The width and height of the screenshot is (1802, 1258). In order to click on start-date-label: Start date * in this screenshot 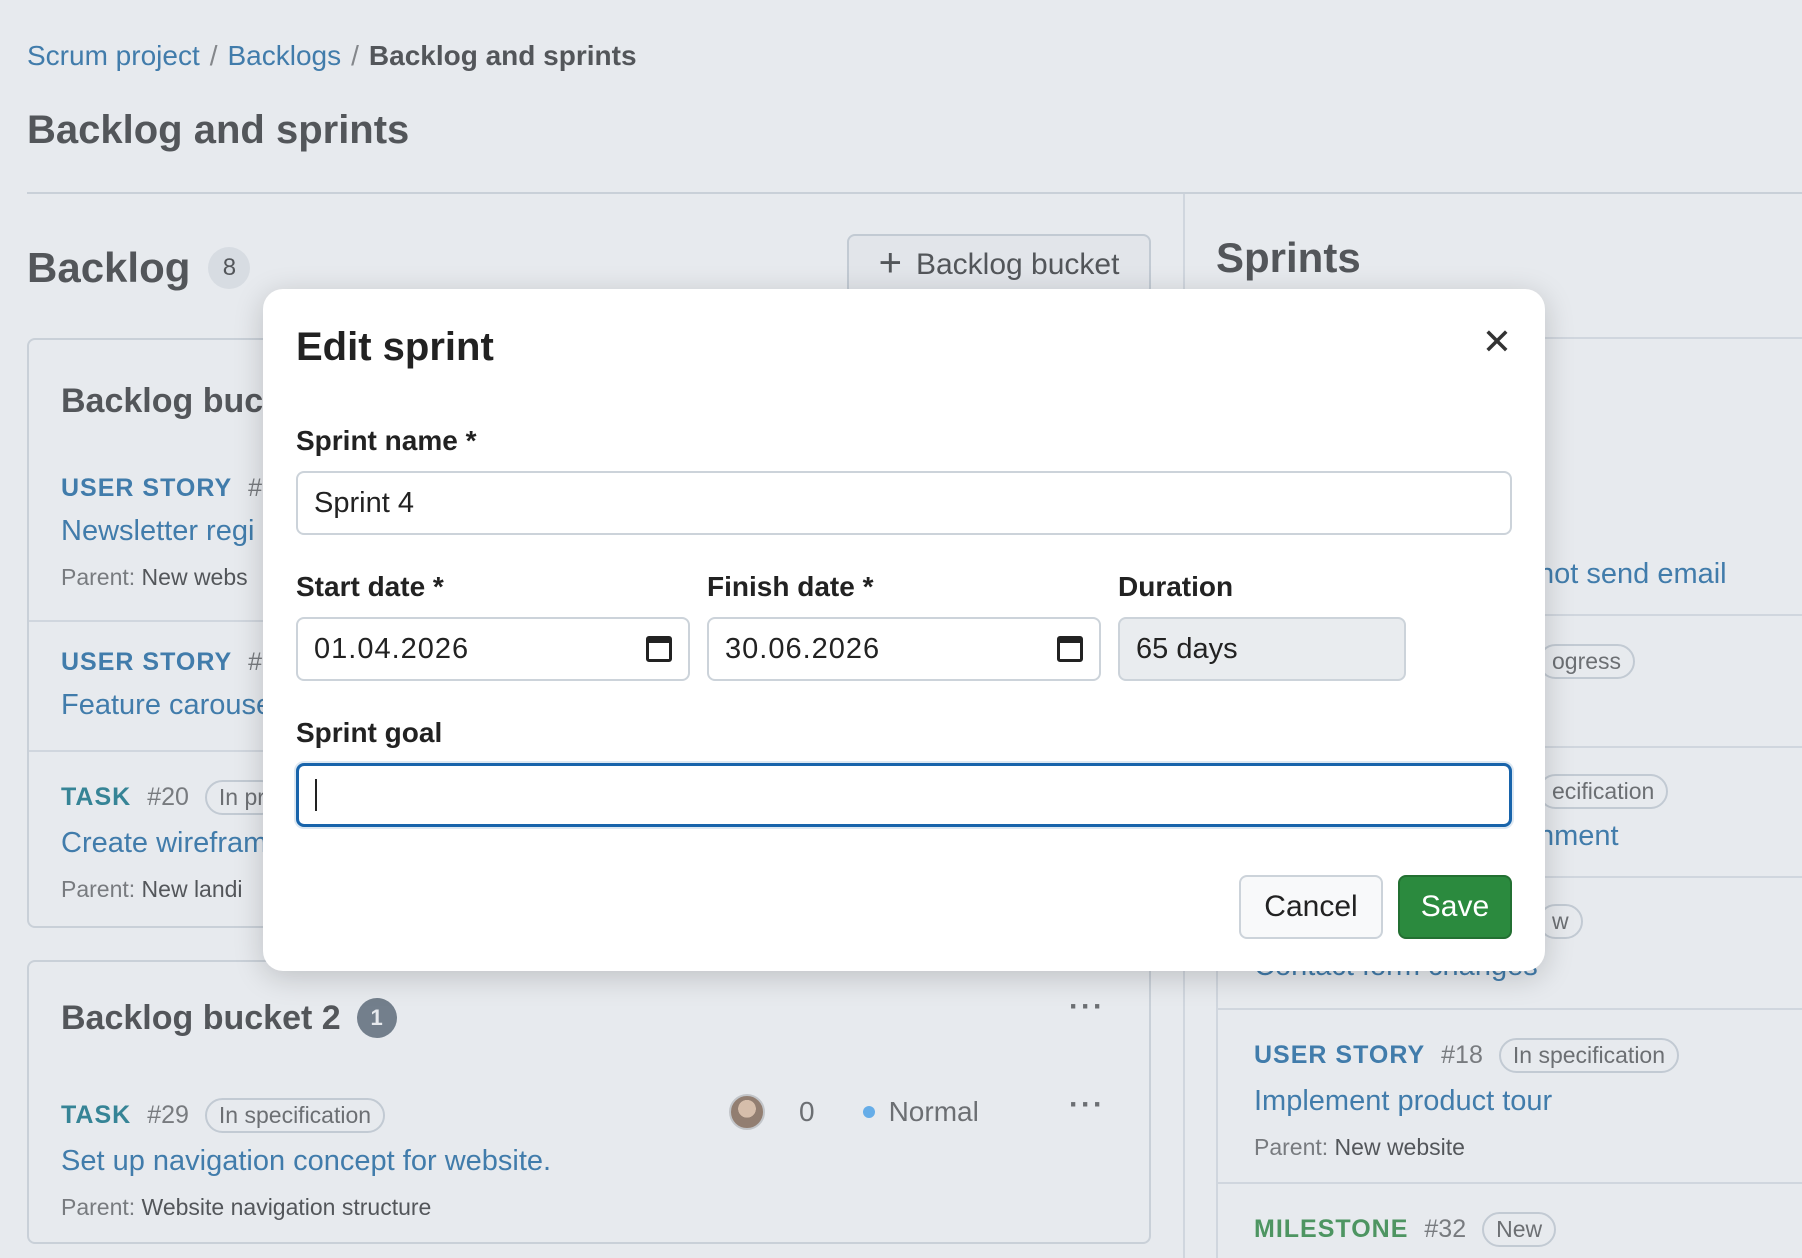, I will do `click(370, 586)`.